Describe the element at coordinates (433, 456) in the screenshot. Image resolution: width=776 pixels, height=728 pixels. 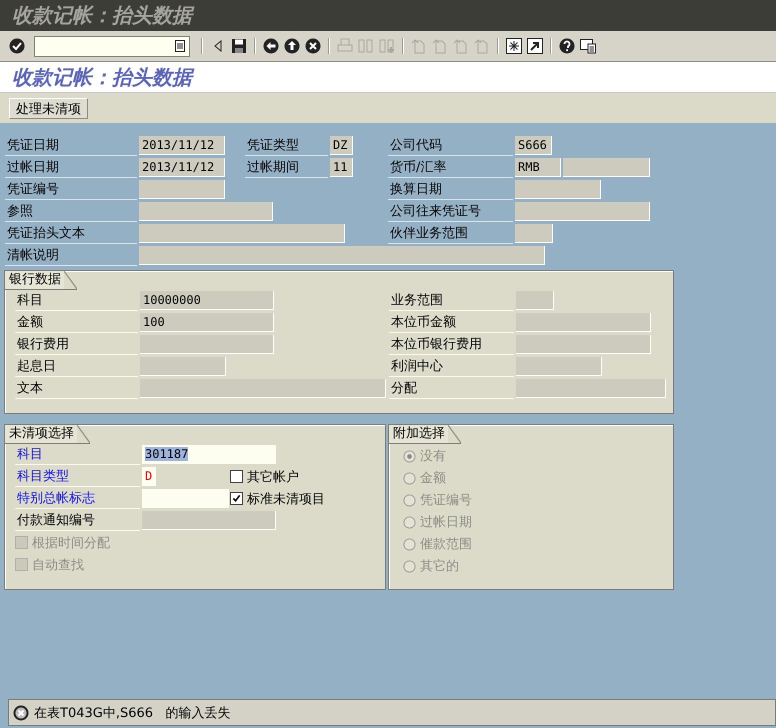
I see `radio-label: 没有` at that location.